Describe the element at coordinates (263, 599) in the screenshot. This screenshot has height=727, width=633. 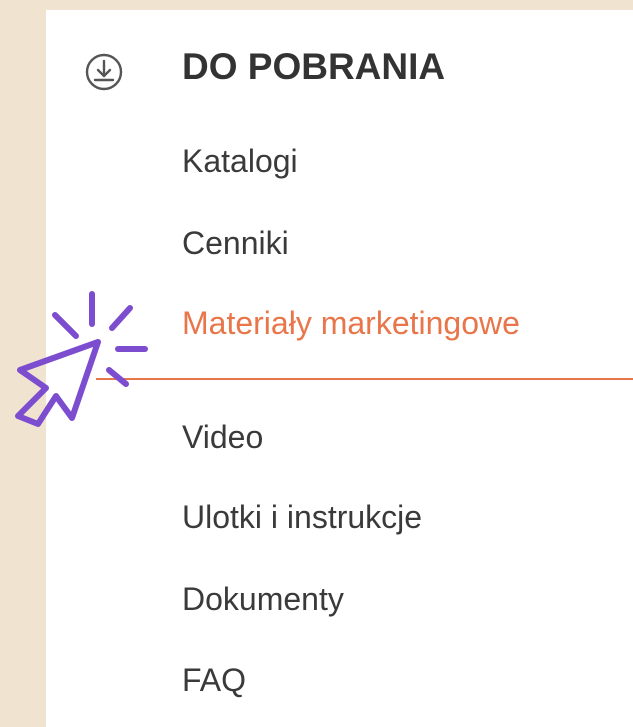
I see `menu-item-dokumenty: Dokumenty` at that location.